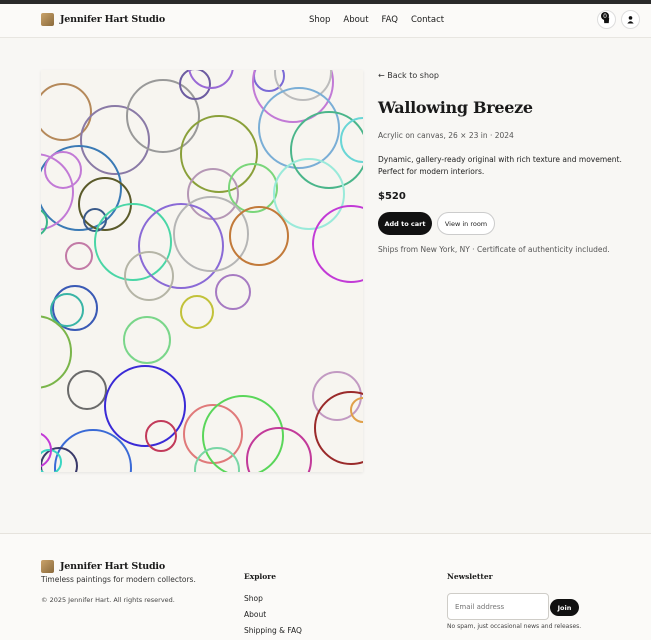  I want to click on product-meta: Acrylic on canvas, 26 × 23 in · 2024, so click(446, 135).